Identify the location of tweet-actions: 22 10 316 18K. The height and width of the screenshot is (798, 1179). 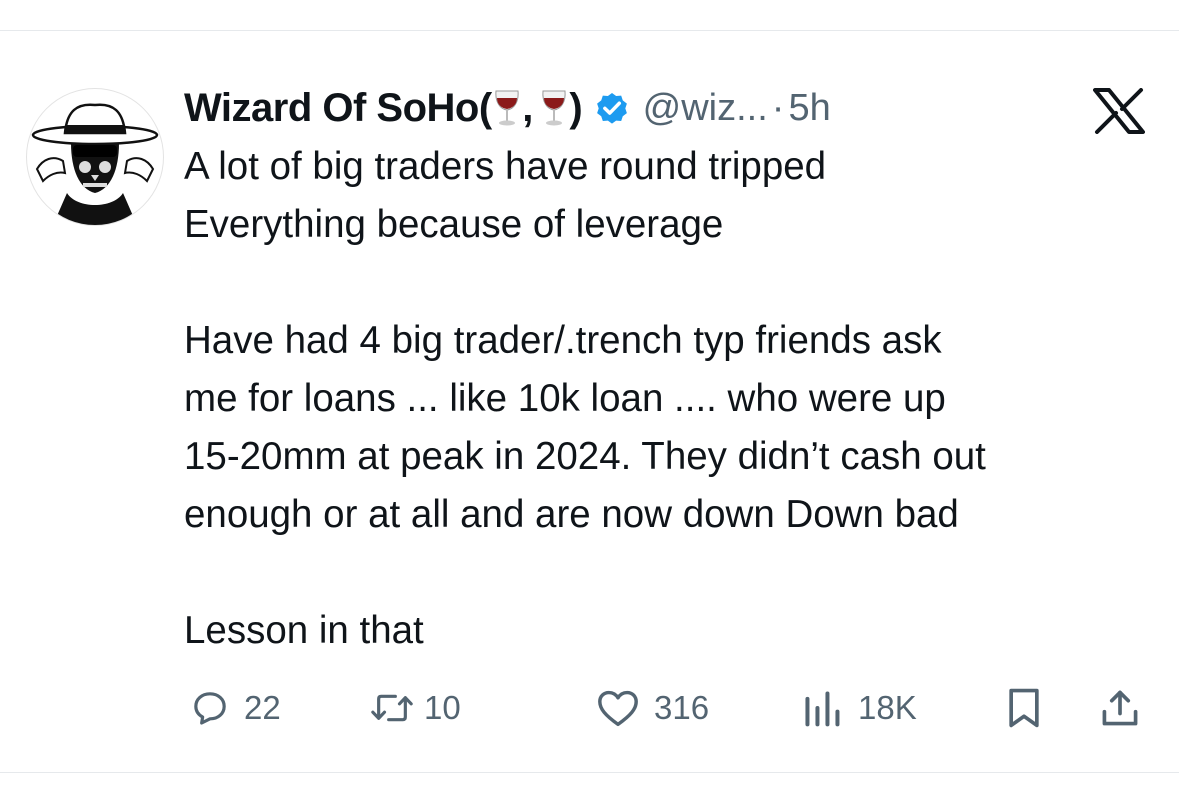
(674, 708).